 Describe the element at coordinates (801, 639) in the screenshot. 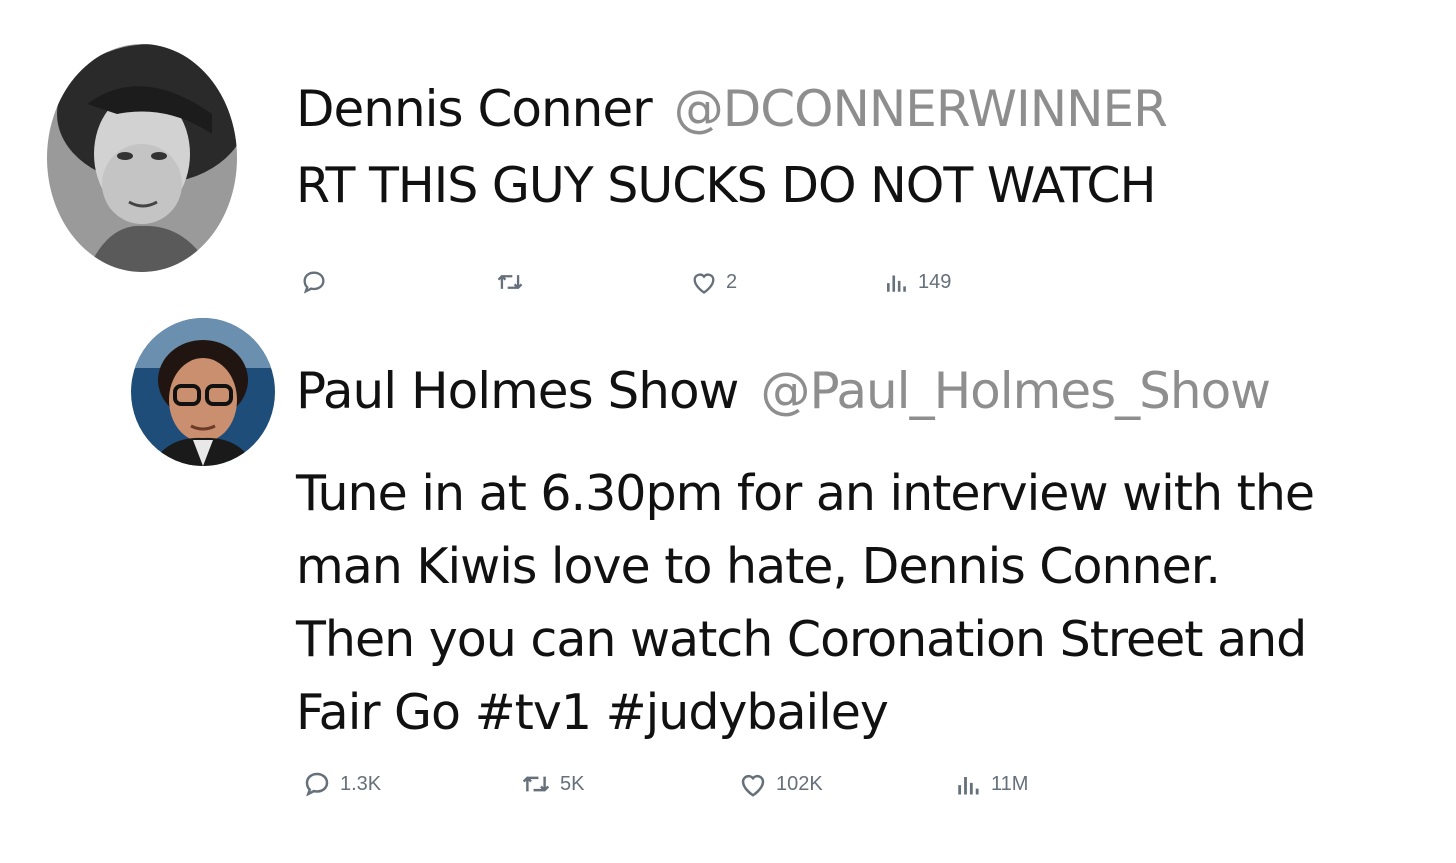

I see `tweet-text-line: Then you can watch Coronation Street and` at that location.